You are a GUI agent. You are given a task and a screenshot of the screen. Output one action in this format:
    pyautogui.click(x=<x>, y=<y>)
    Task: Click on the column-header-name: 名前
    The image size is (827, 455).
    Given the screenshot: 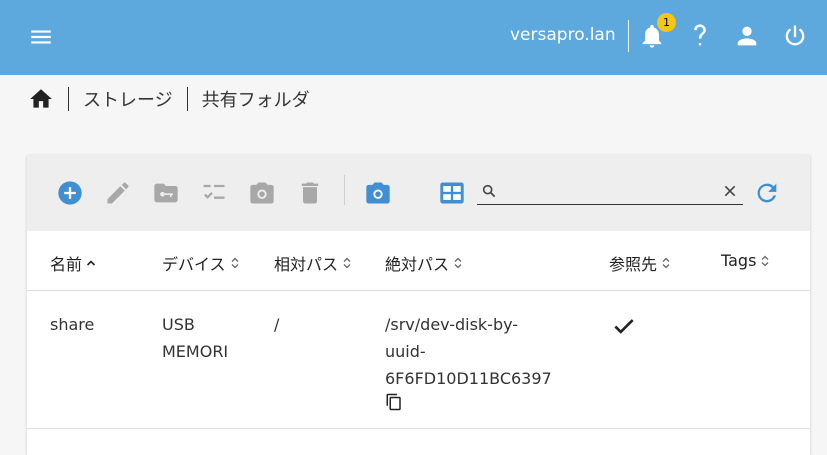 What is the action you would take?
    pyautogui.click(x=73, y=263)
    